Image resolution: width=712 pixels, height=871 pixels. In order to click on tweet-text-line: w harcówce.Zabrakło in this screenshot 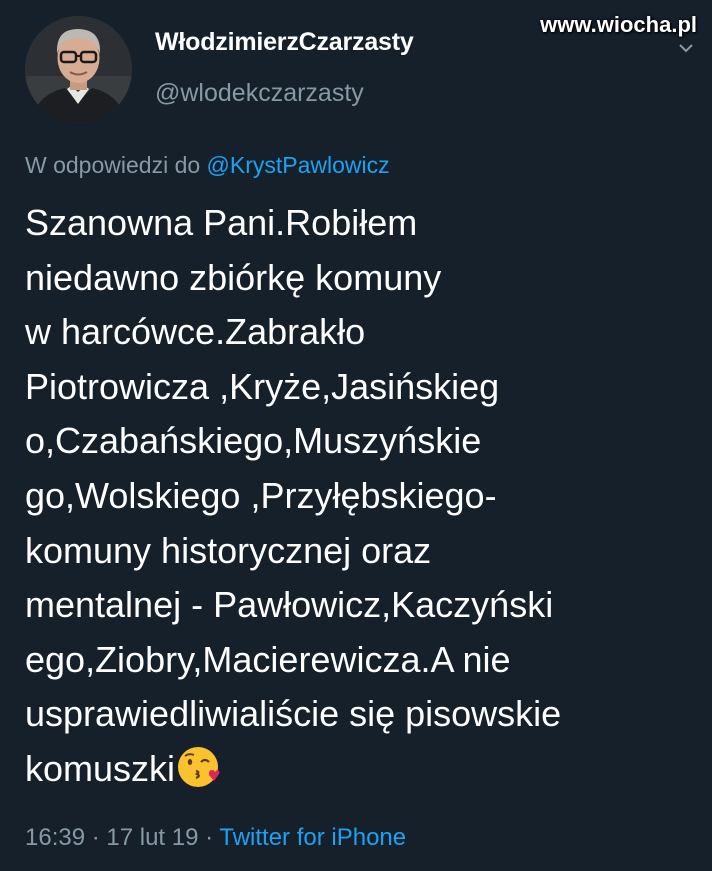, I will do `click(195, 332)`.